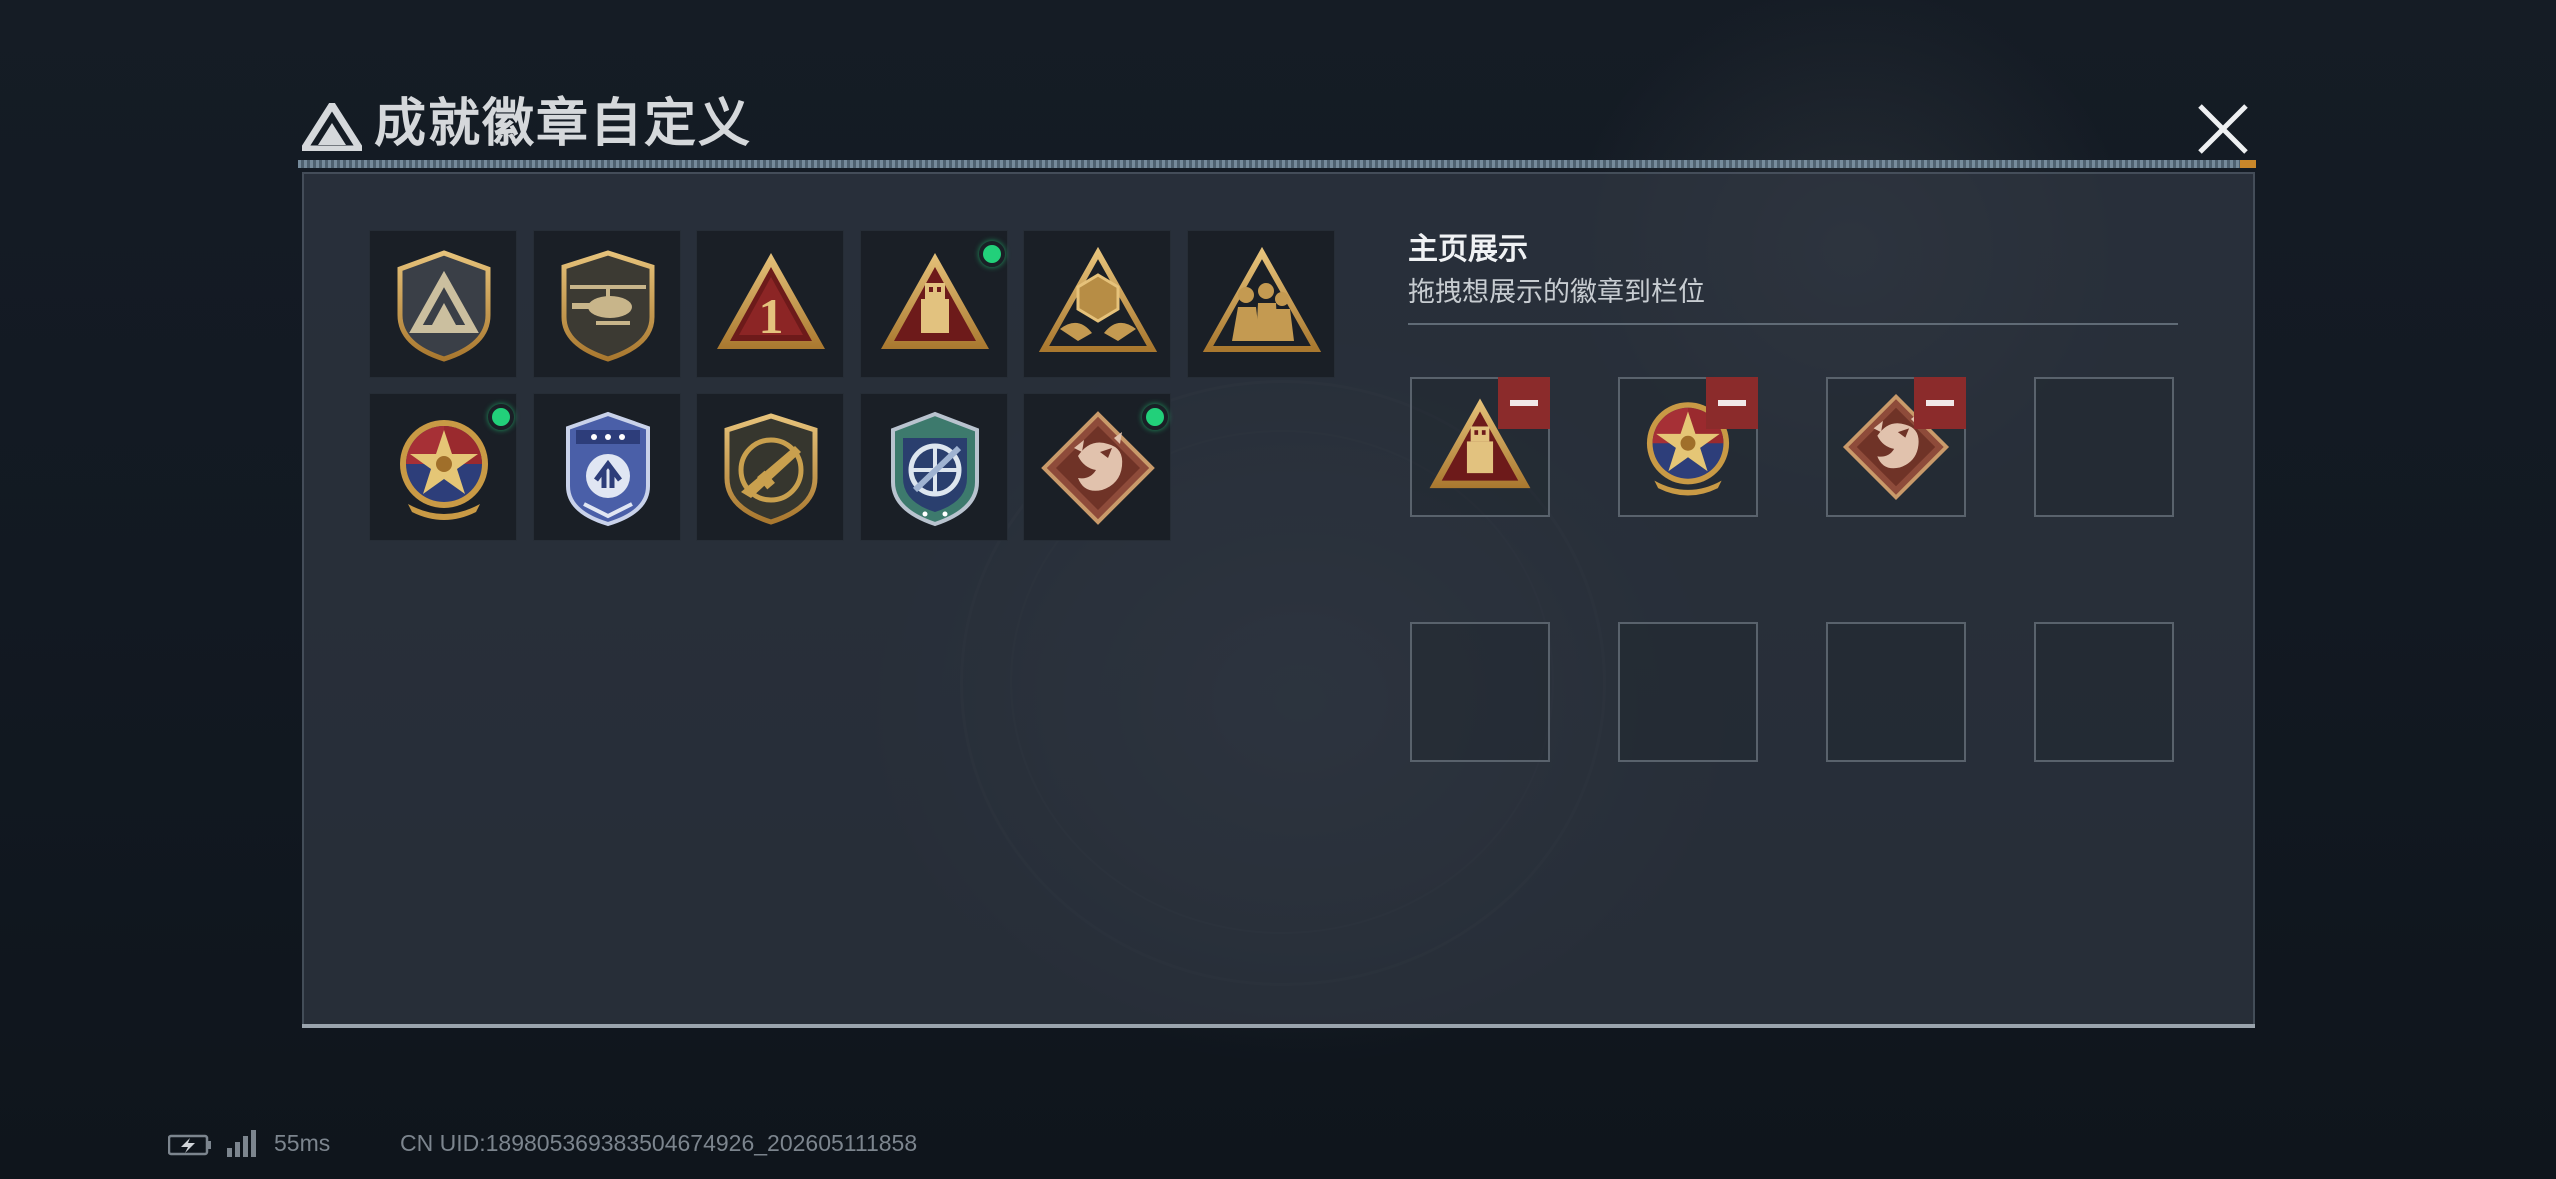 The height and width of the screenshot is (1179, 2556). What do you see at coordinates (1793, 324) in the screenshot?
I see `showcase-divider` at bounding box center [1793, 324].